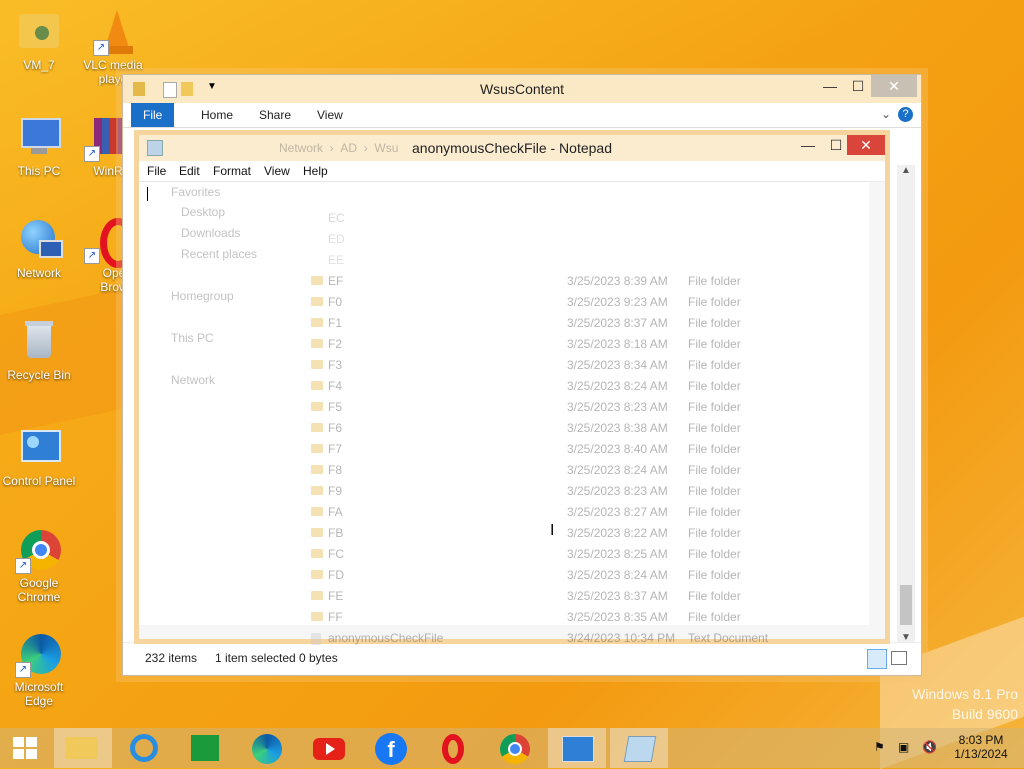  I want to click on taskbar-internet-explorer, so click(145, 748).